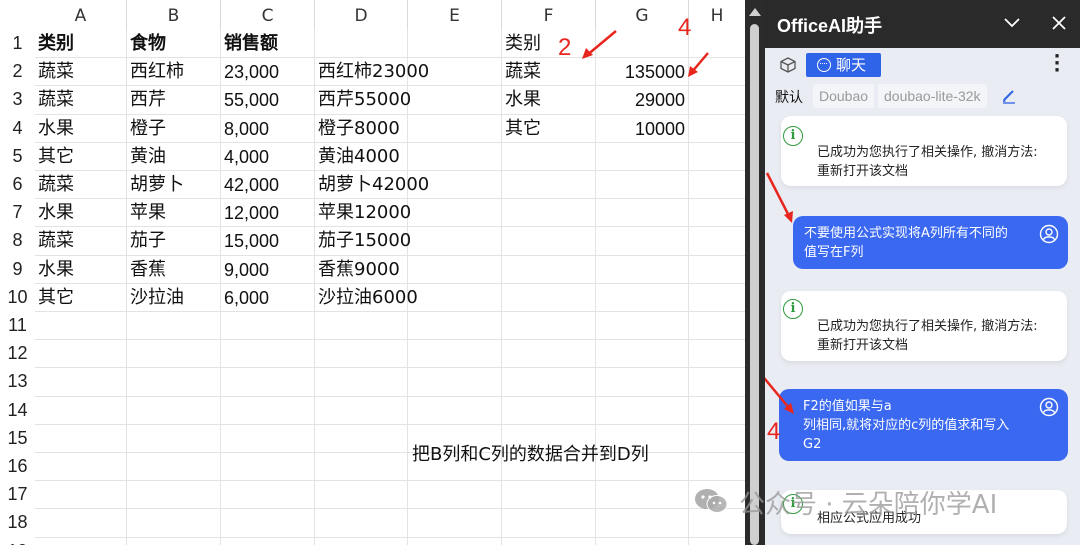  Describe the element at coordinates (755, 12) in the screenshot. I see `scroll-up-arrow-icon` at that location.